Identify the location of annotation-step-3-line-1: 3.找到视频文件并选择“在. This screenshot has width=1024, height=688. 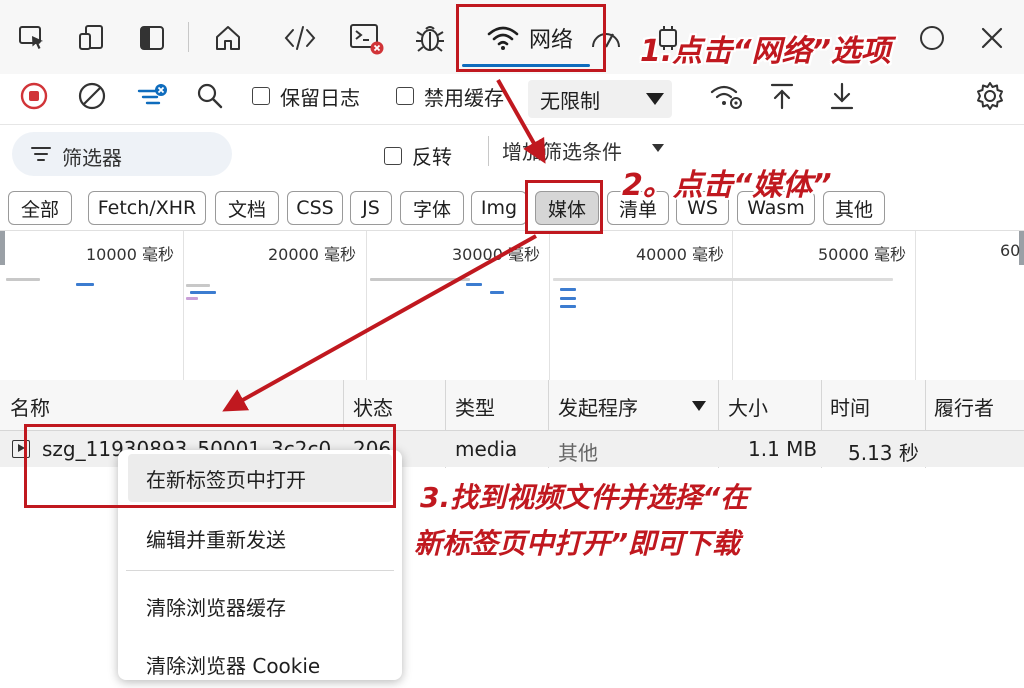
(584, 497).